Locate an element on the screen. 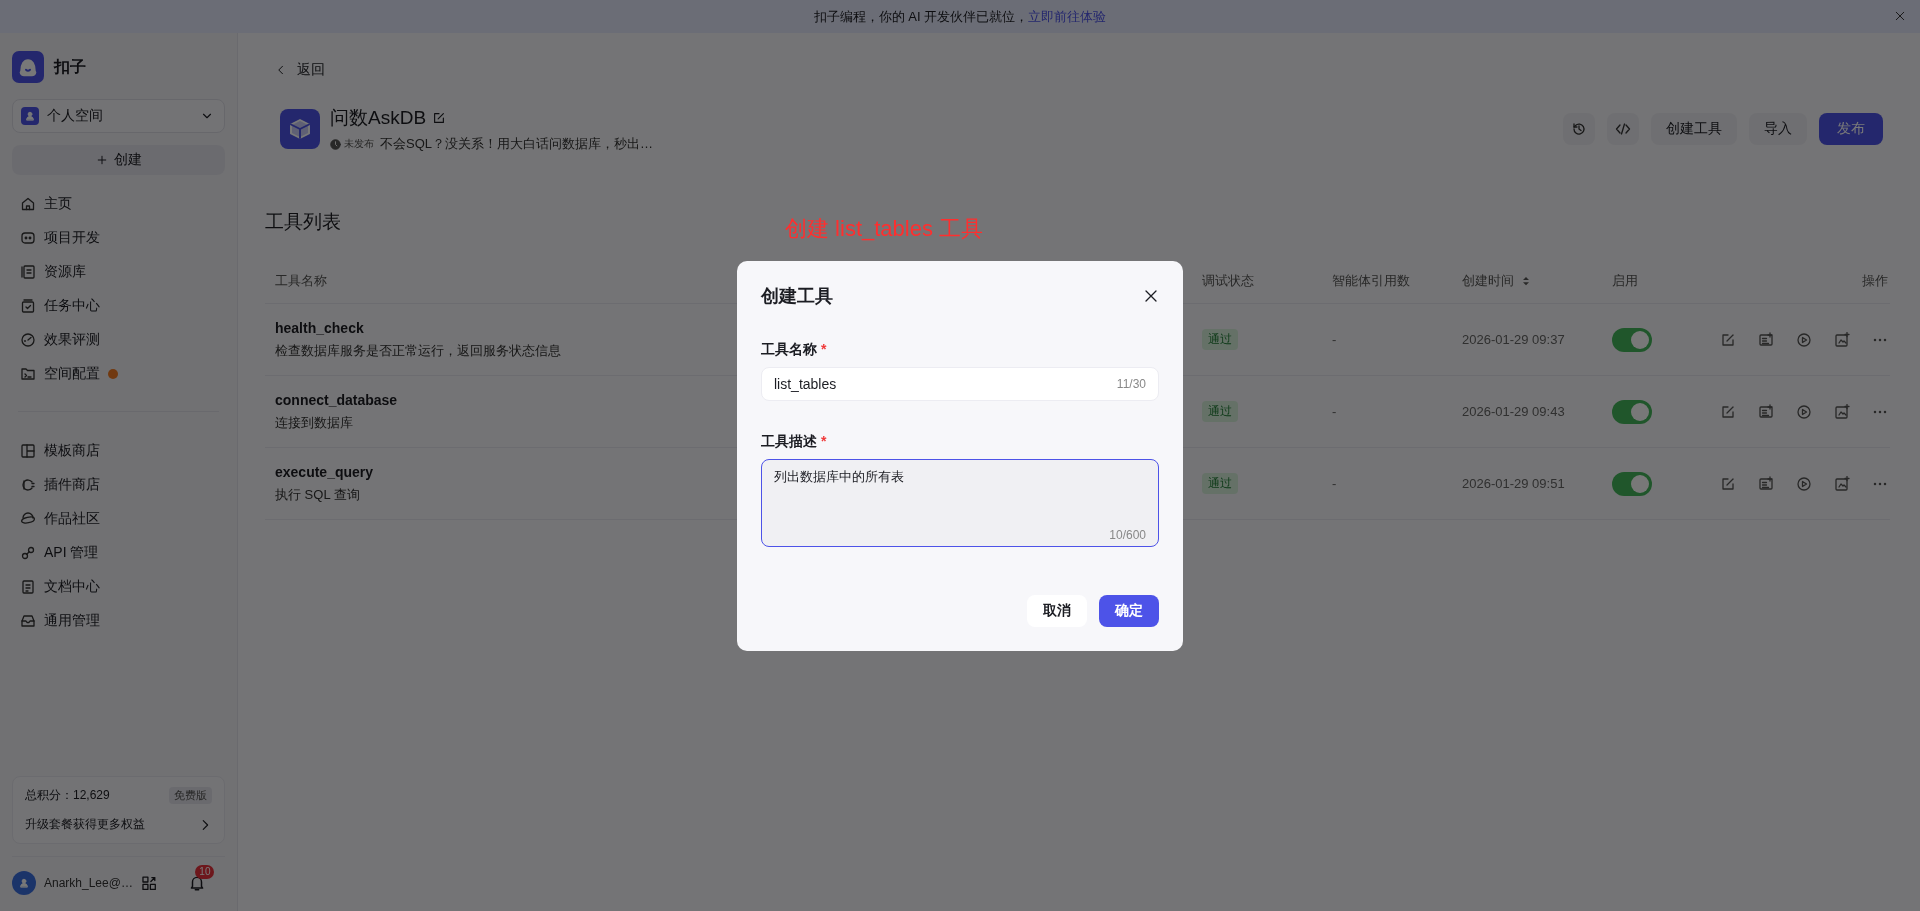  terminal-folder-icon is located at coordinates (28, 374).